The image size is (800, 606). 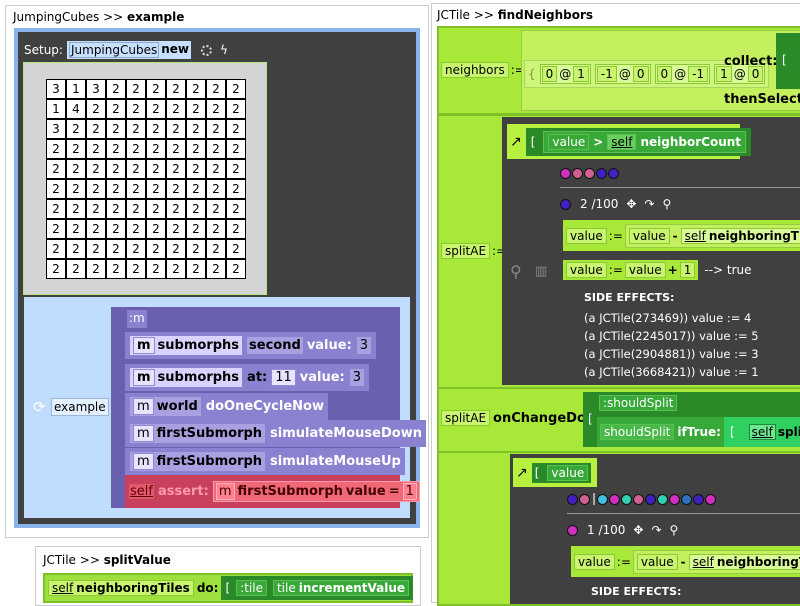 I want to click on assert-row: self assert: m firstSubmorph value = 1, so click(x=272, y=491).